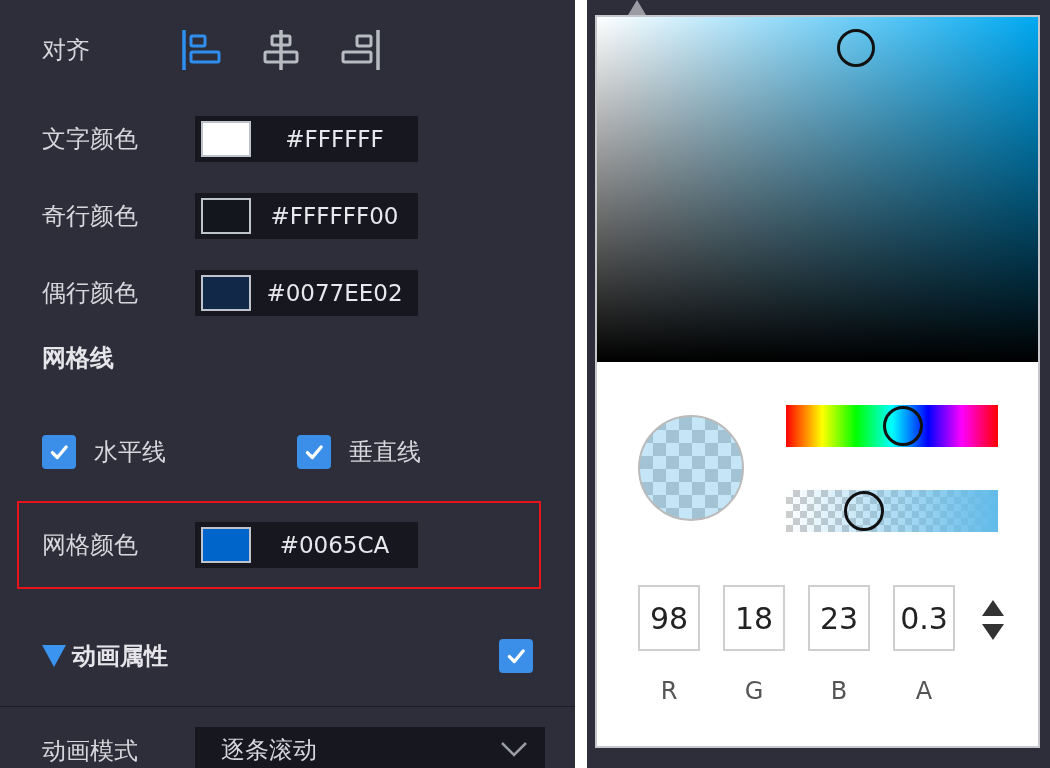  Describe the element at coordinates (669, 691) in the screenshot. I see `channel-label: R` at that location.